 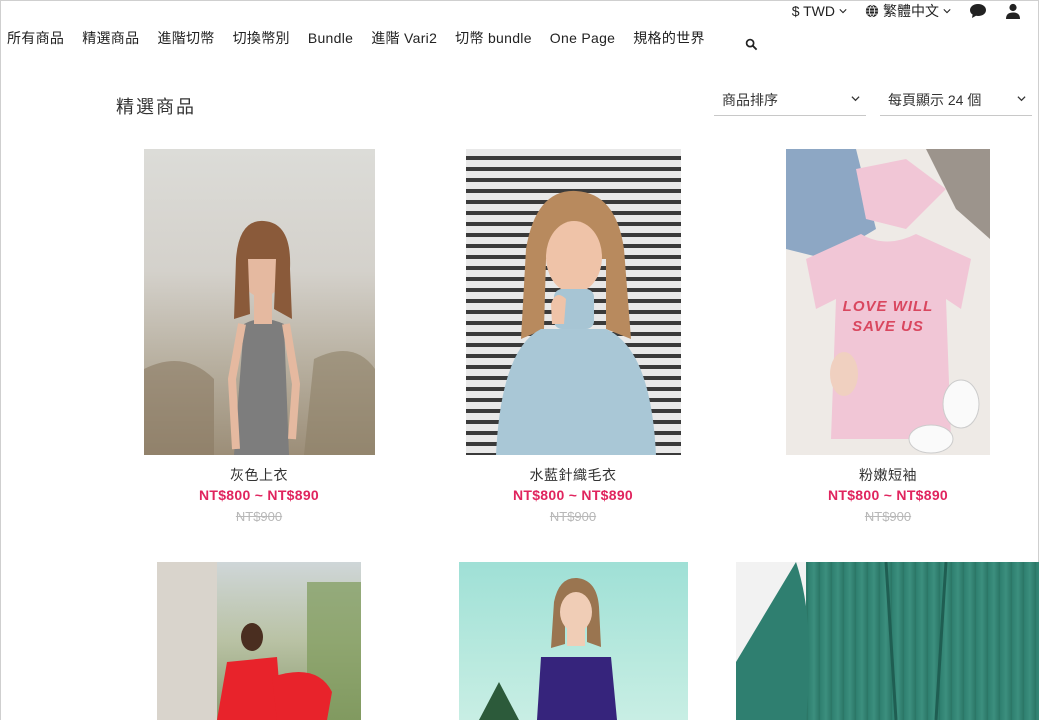 What do you see at coordinates (156, 107) in the screenshot?
I see `page-title: 精選商品` at bounding box center [156, 107].